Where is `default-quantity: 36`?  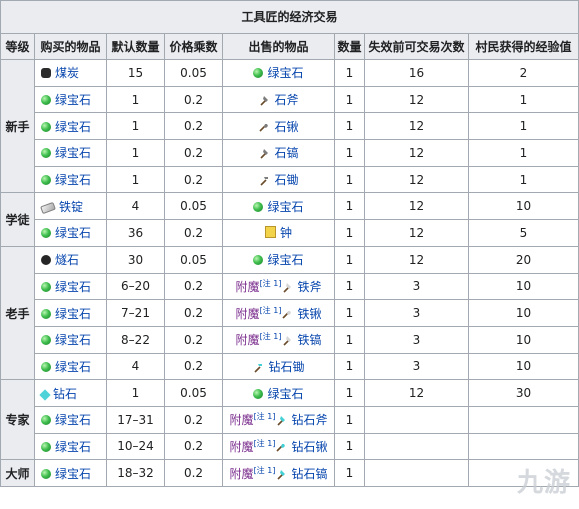
default-quantity: 36 is located at coordinates (135, 233).